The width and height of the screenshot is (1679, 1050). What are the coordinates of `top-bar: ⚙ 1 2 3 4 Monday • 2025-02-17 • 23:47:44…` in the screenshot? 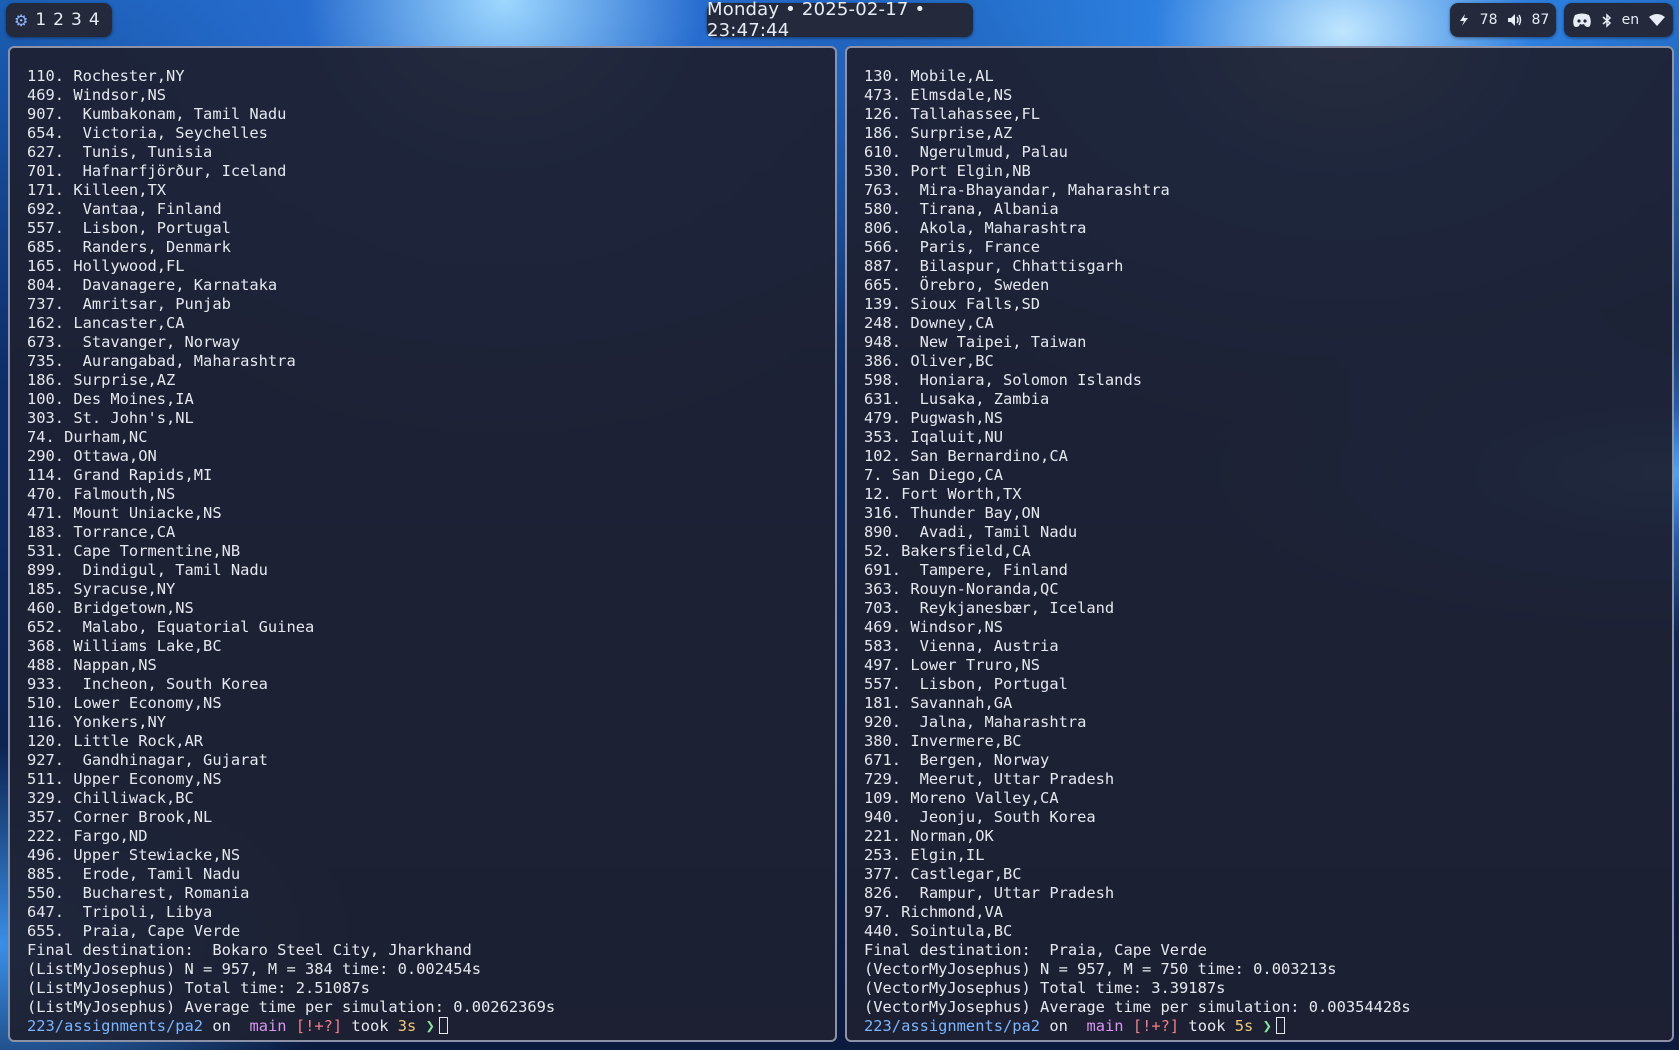 It's located at (839, 20).